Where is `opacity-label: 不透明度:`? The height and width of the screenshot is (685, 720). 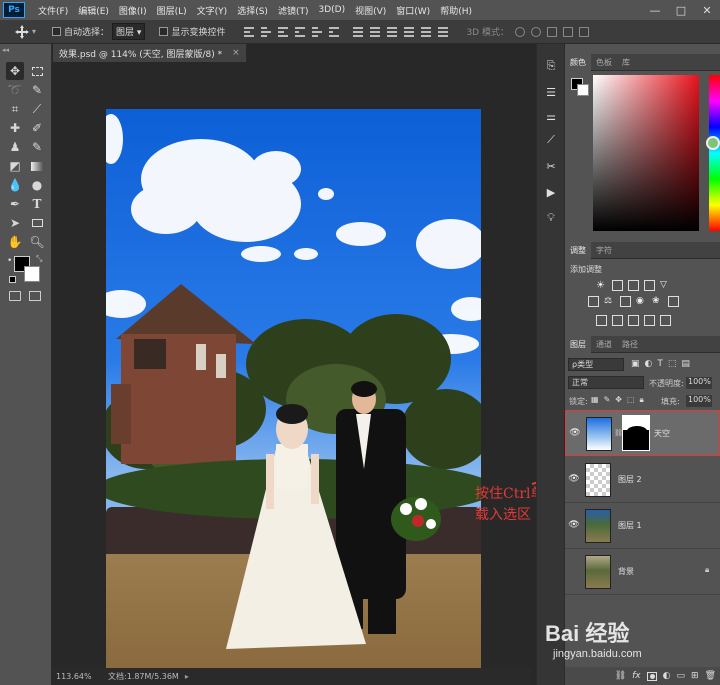 opacity-label: 不透明度: is located at coordinates (666, 383).